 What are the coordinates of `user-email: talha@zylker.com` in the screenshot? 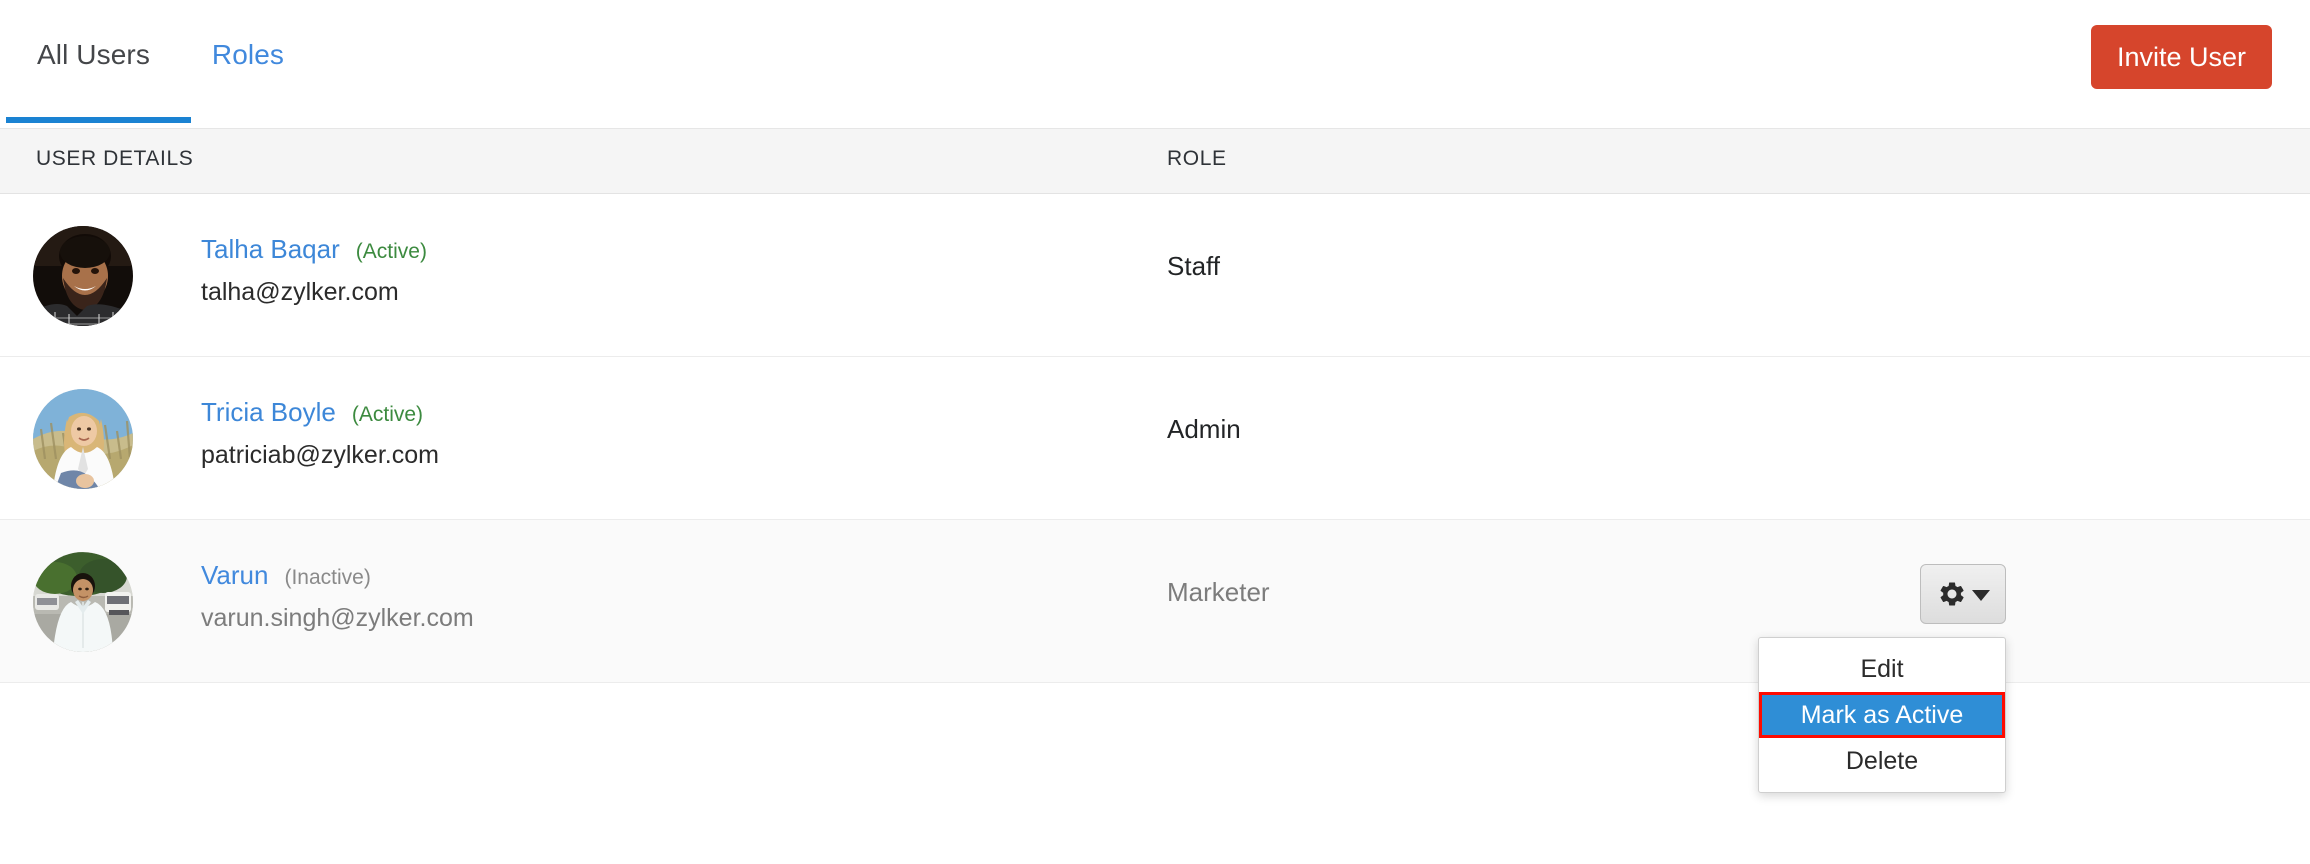 It's located at (300, 292).